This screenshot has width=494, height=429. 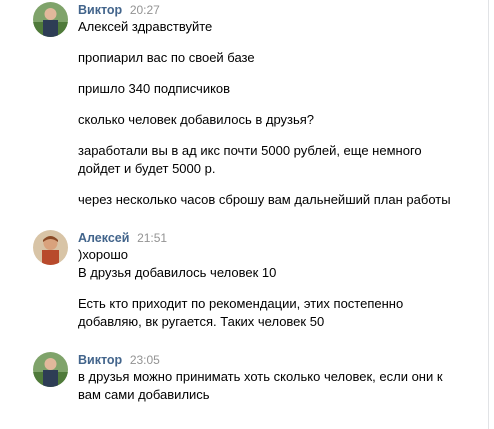 I want to click on message-text: пропиарил вас по своей базе, so click(x=166, y=57).